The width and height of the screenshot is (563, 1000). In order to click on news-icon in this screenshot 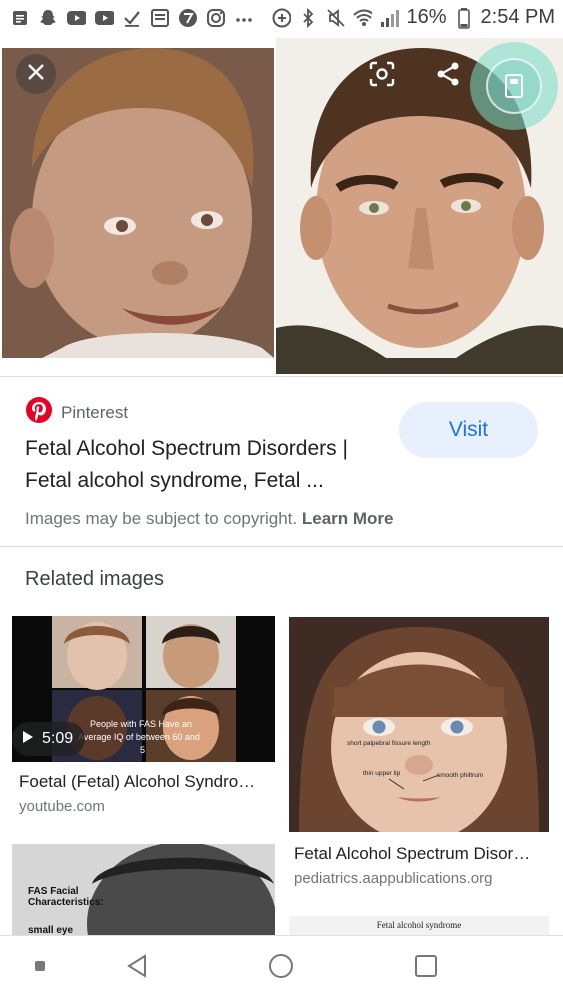, I will do `click(160, 18)`.